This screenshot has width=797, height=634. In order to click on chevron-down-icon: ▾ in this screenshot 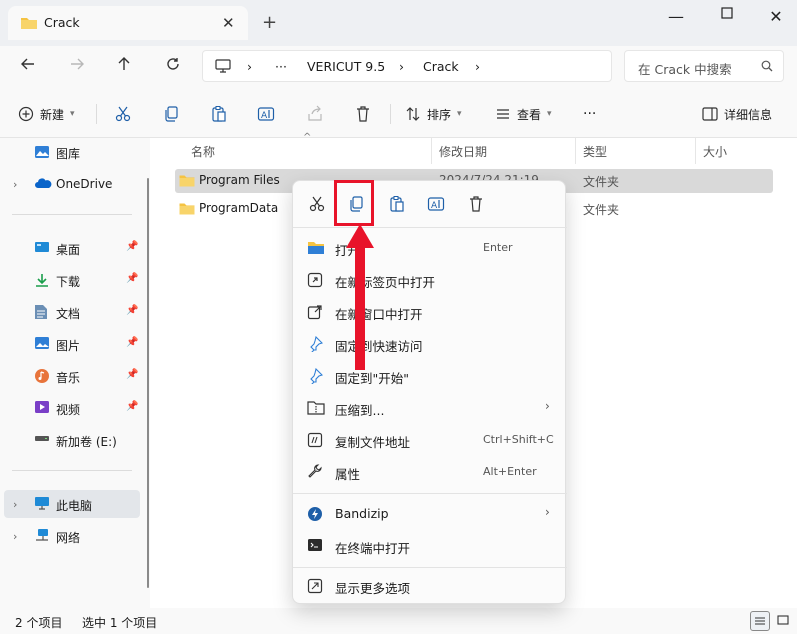, I will do `click(72, 114)`.